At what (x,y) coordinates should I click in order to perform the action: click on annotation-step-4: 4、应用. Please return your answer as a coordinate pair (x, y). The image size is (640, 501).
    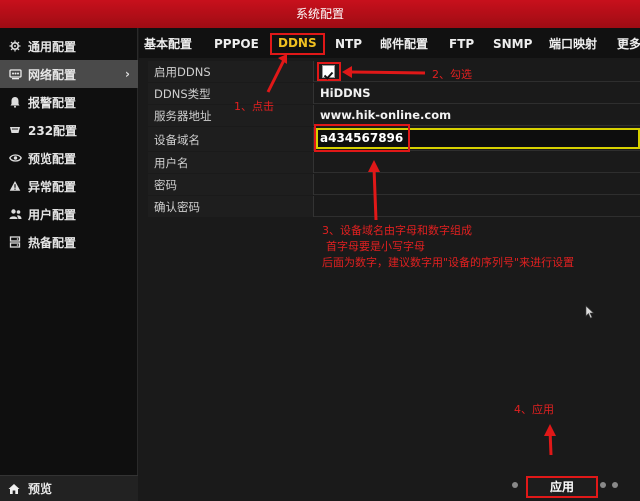
    Looking at the image, I should click on (534, 409).